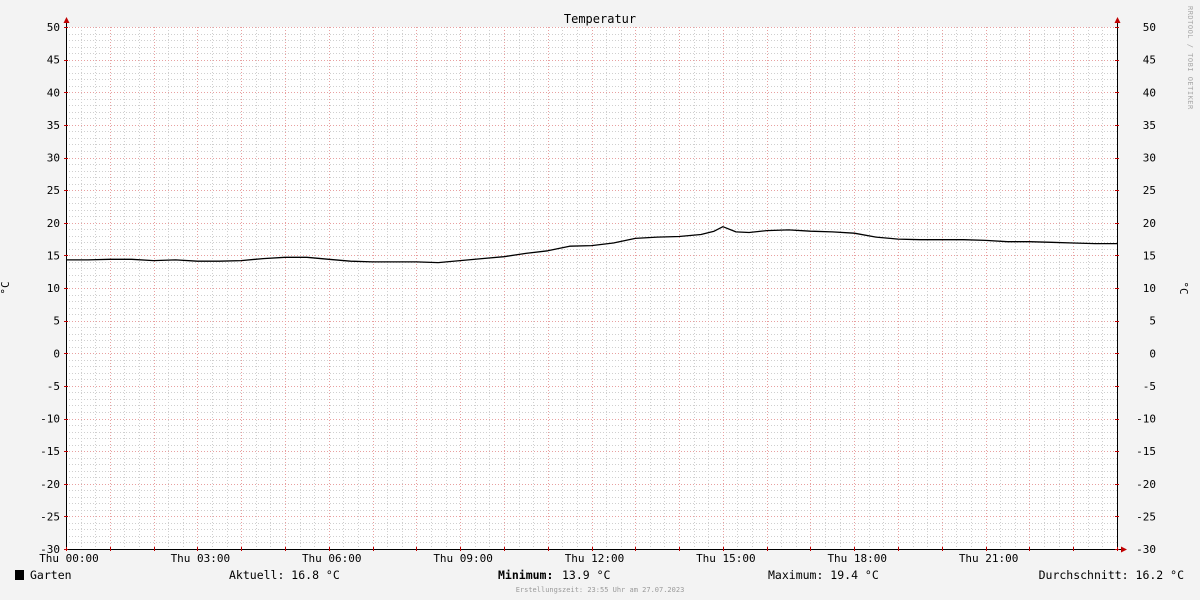 The image size is (1200, 600). I want to click on y-tick-label-right: 5, so click(1152, 321).